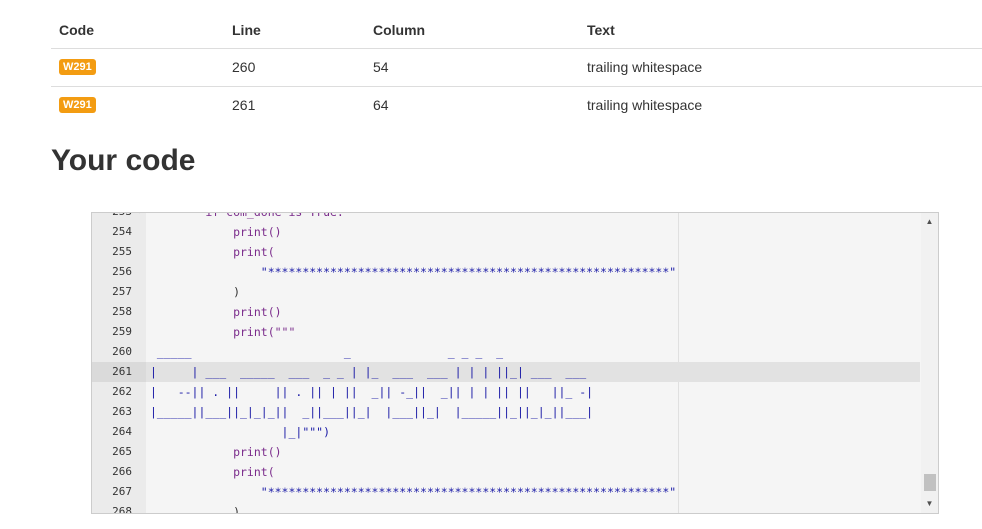  What do you see at coordinates (247, 215) in the screenshot?
I see `code-text: if com_done is True:` at bounding box center [247, 215].